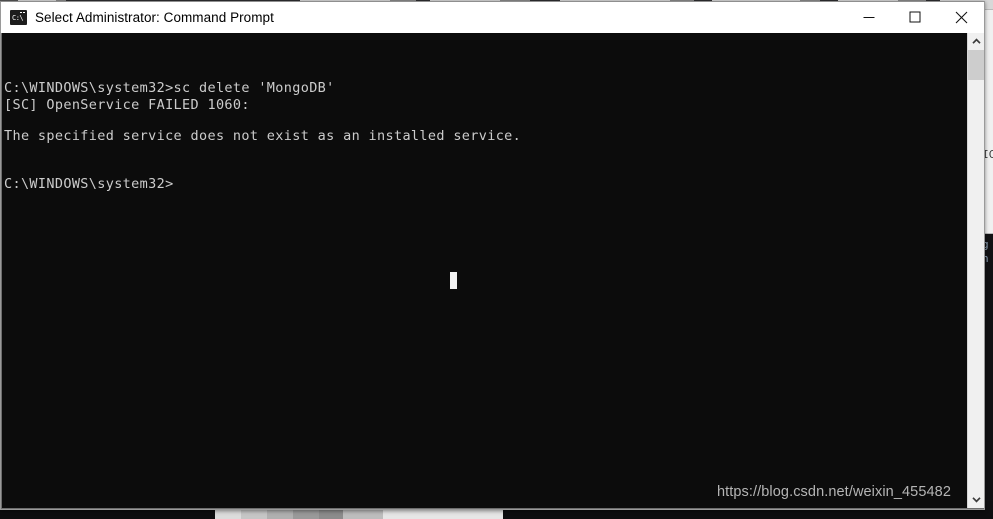 The width and height of the screenshot is (993, 519). I want to click on console-scrollbar, so click(975, 270).